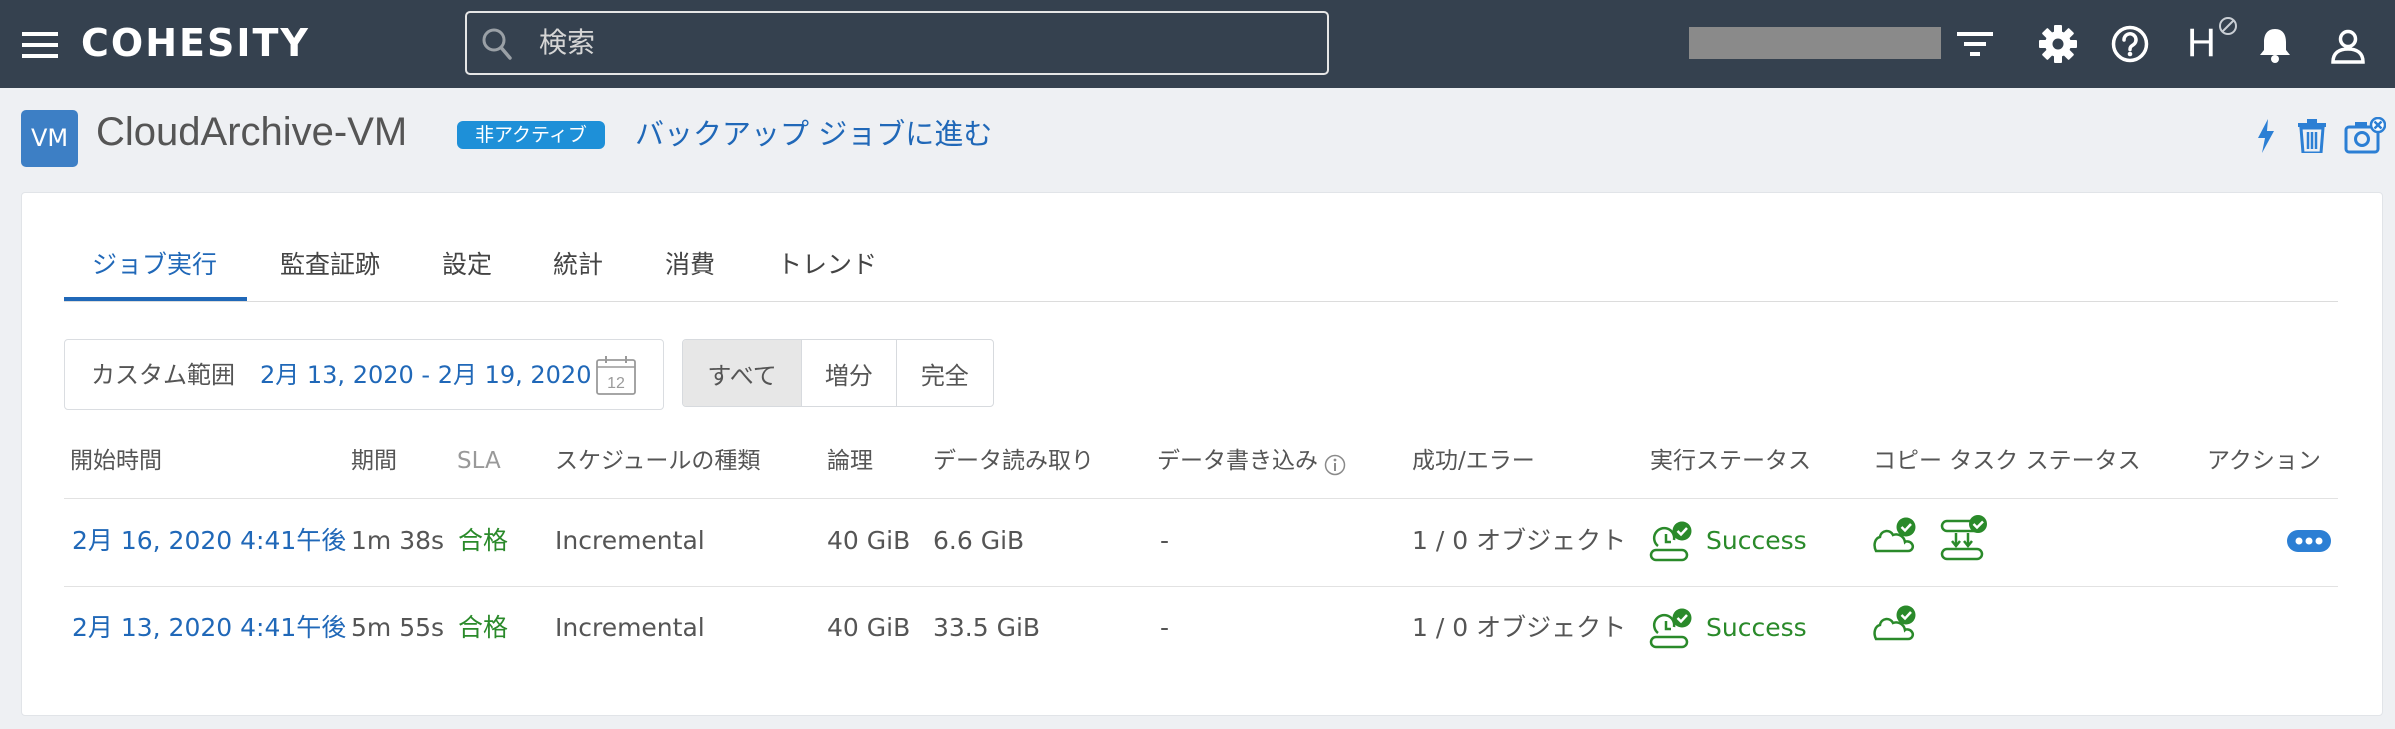  Describe the element at coordinates (1473, 461) in the screenshot. I see `col-header-success-errors: 成功/エラー` at that location.